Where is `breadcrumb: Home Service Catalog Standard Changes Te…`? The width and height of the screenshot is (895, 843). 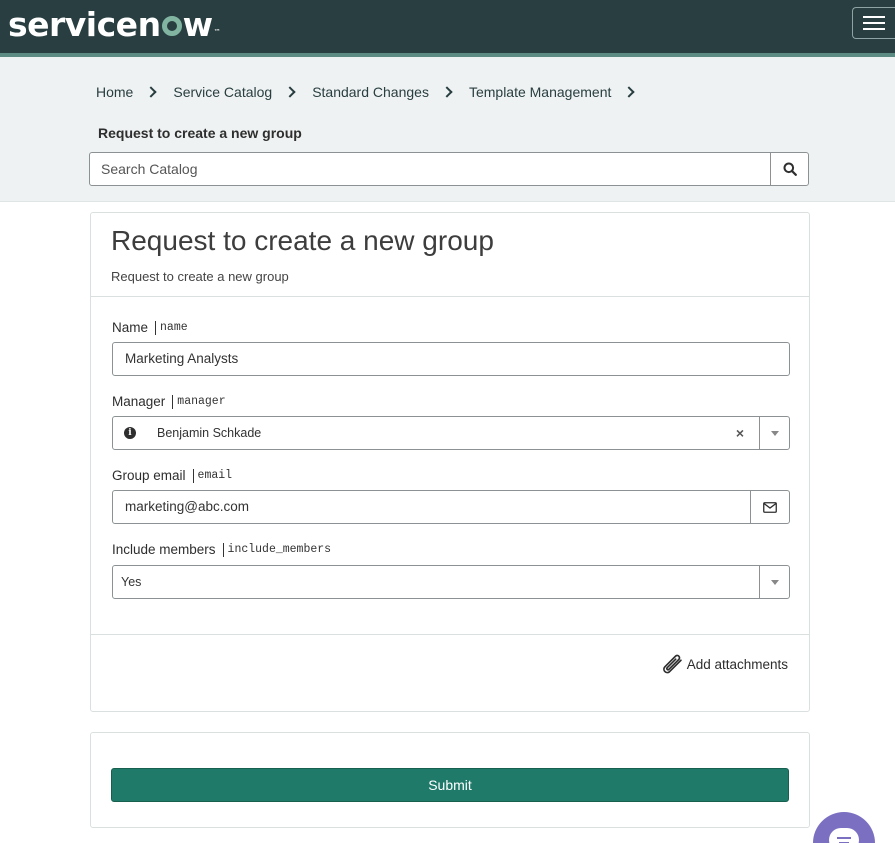
breadcrumb: Home Service Catalog Standard Changes Te… is located at coordinates (373, 92).